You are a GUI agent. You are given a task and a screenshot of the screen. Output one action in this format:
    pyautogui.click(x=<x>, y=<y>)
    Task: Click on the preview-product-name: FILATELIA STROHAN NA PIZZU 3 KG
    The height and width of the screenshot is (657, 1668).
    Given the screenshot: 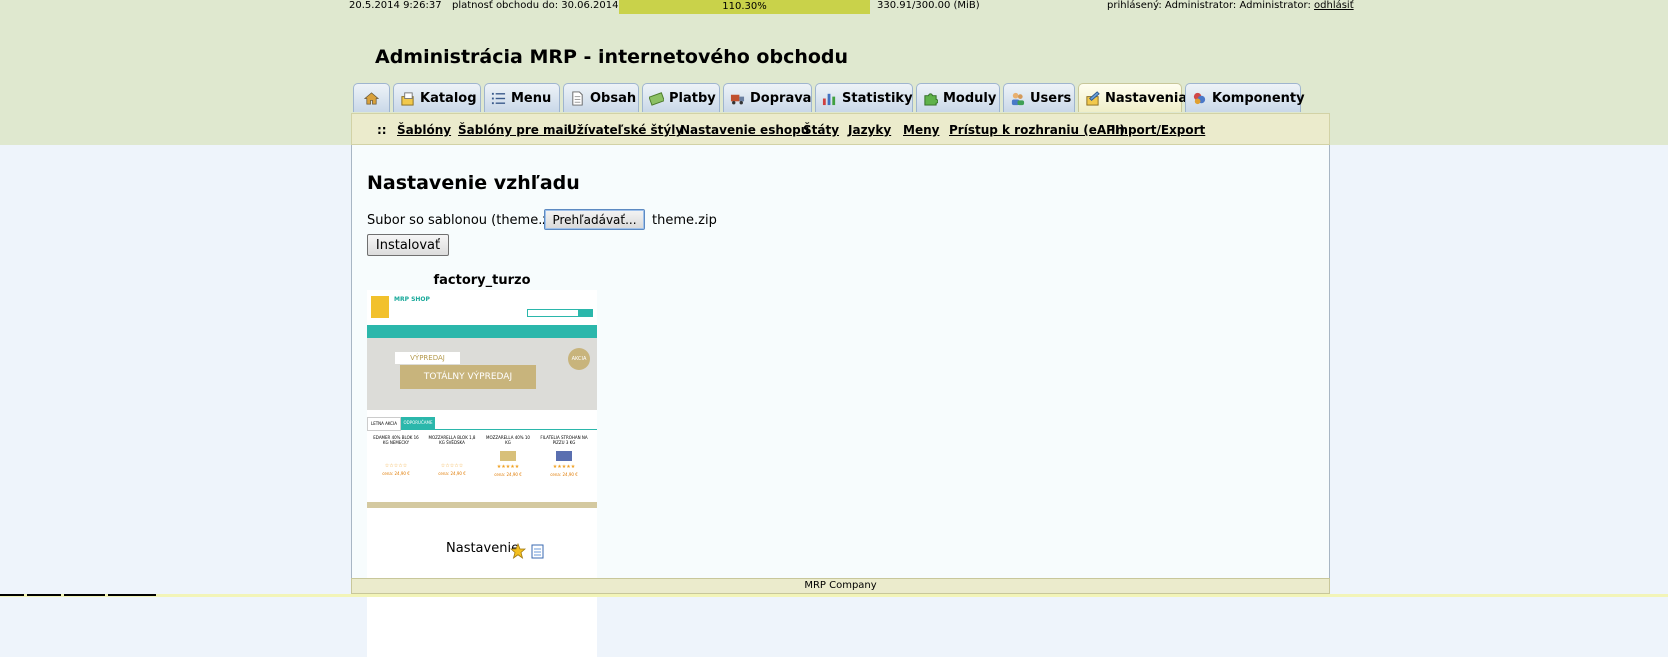 What is the action you would take?
    pyautogui.click(x=564, y=440)
    